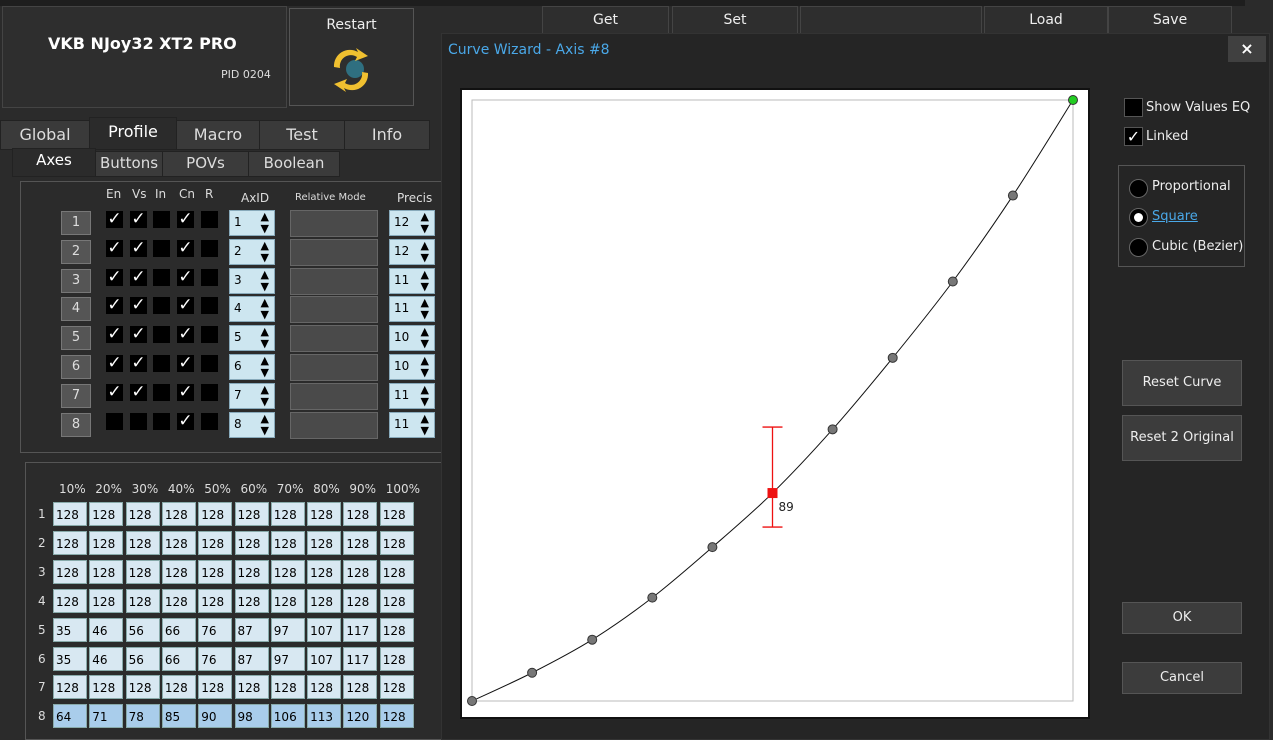  What do you see at coordinates (138, 421) in the screenshot?
I see `axis-vs-checkbox` at bounding box center [138, 421].